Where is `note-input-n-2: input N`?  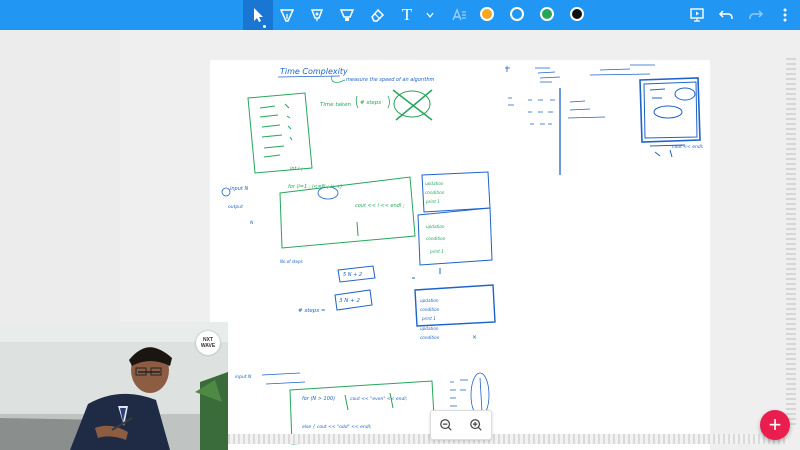
note-input-n-2: input N is located at coordinates (243, 377).